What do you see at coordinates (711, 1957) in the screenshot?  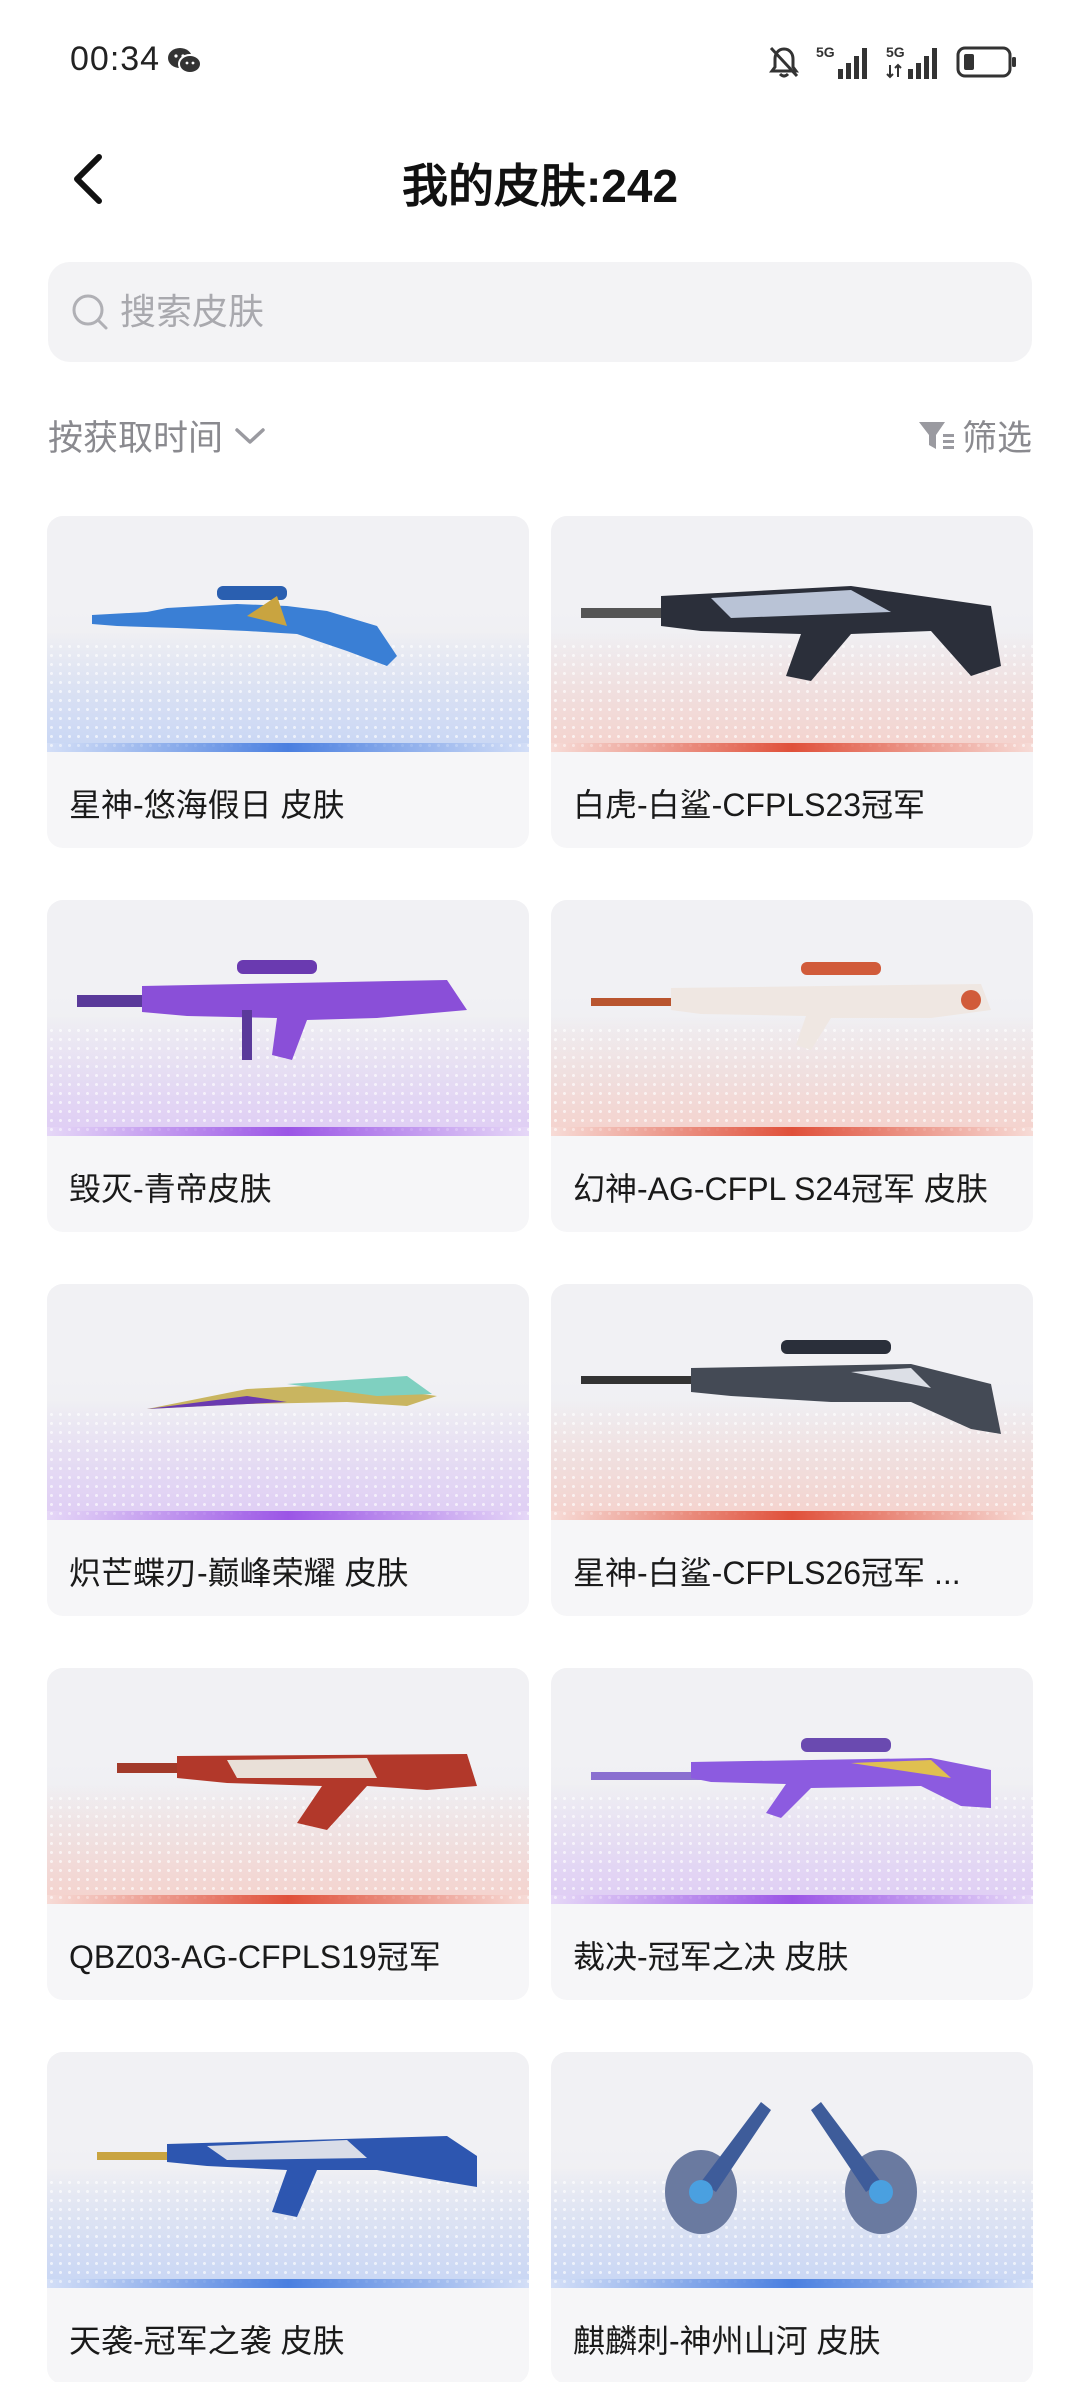 I see `skin-name: 裁决-冠军之决 皮肤` at bounding box center [711, 1957].